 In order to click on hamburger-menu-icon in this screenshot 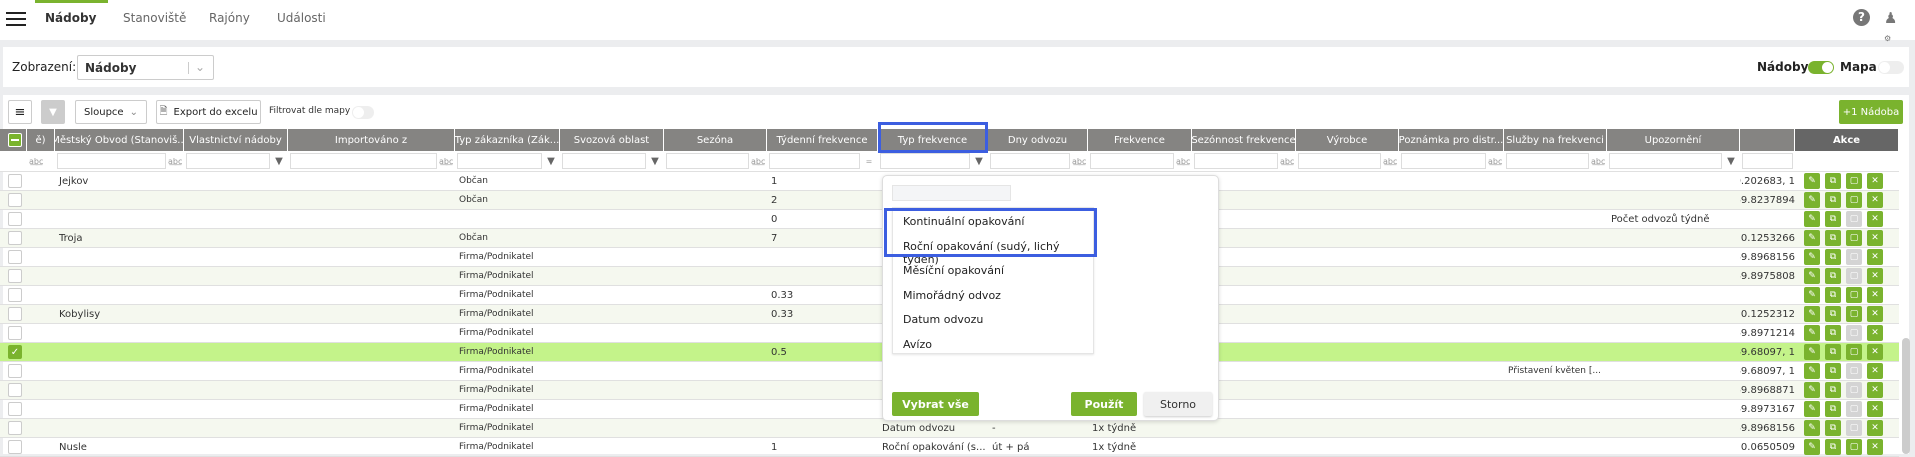, I will do `click(16, 19)`.